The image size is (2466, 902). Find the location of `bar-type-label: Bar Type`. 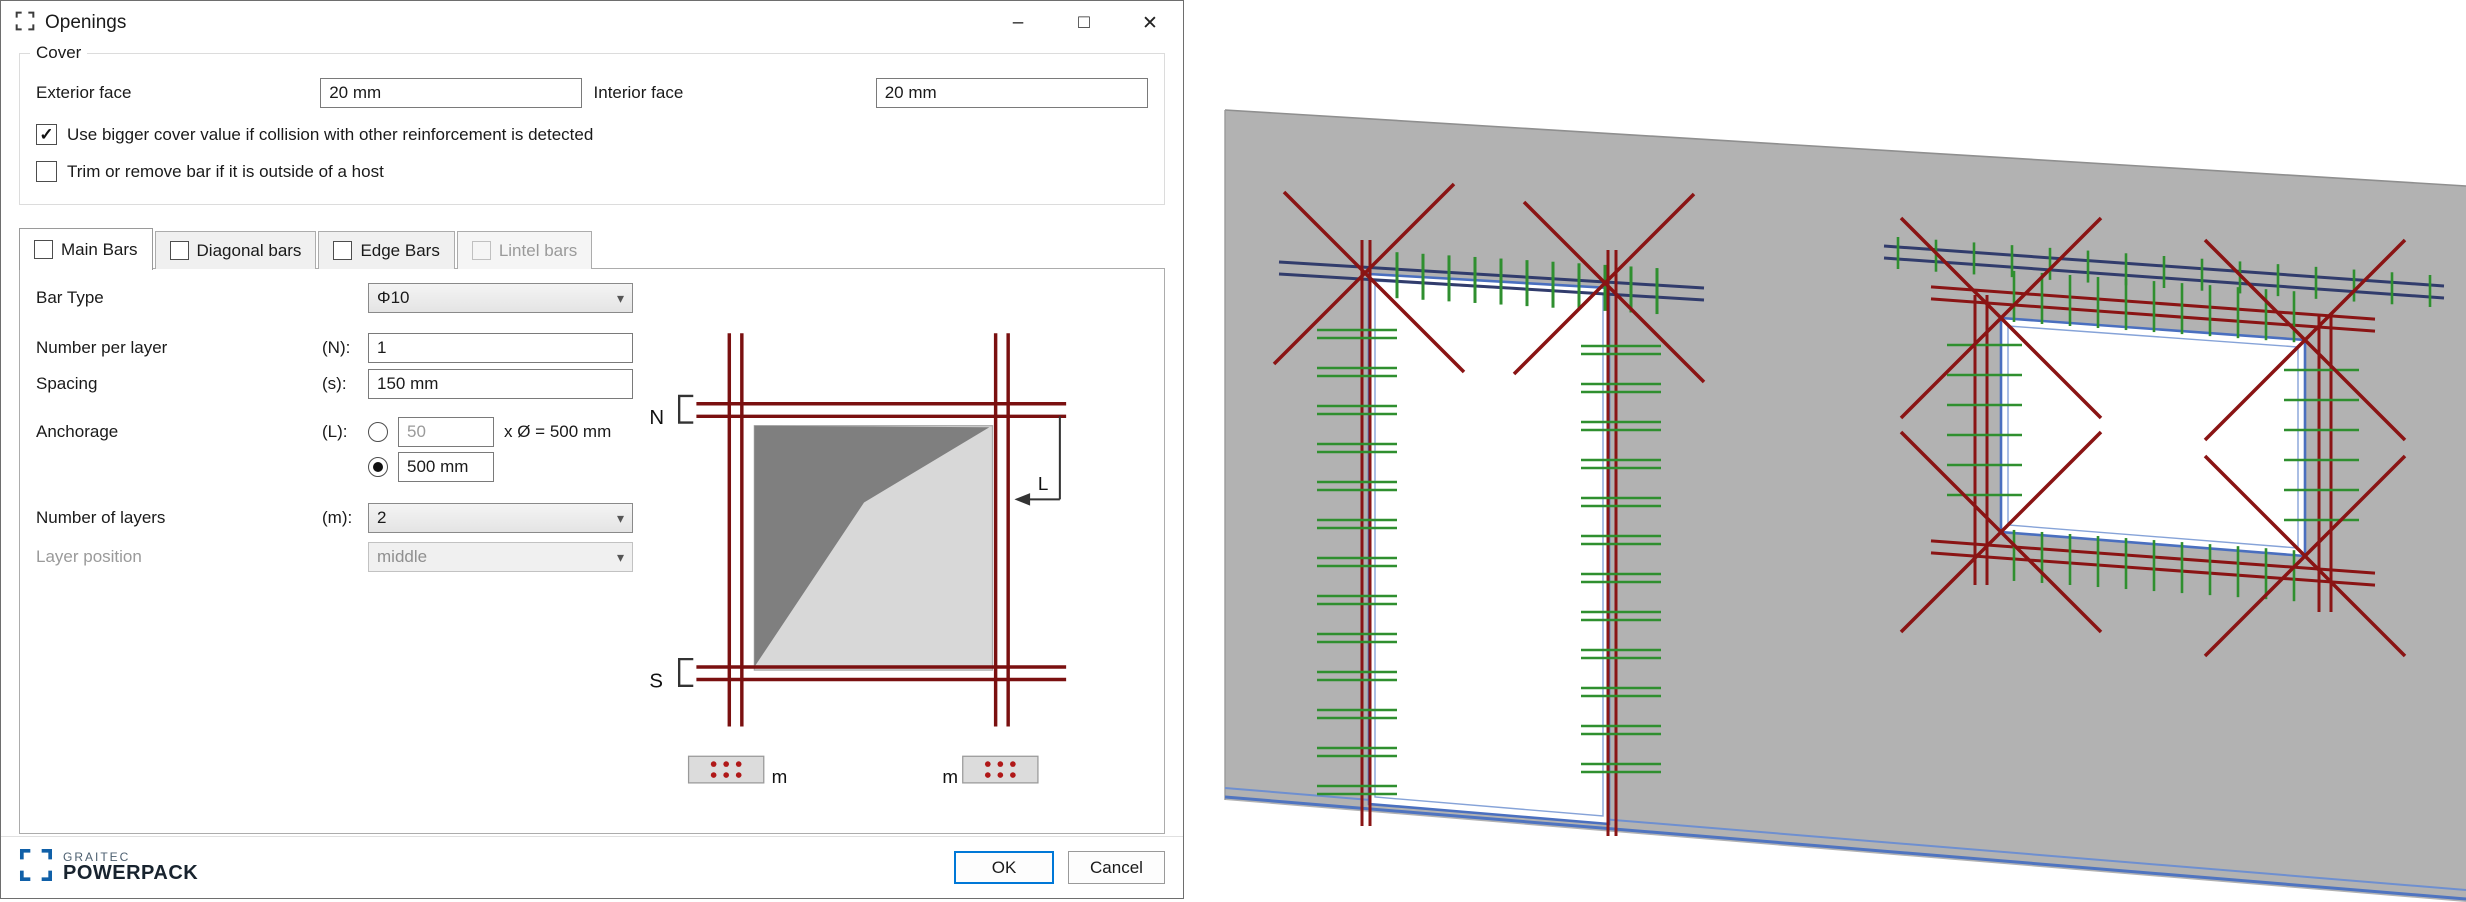

bar-type-label: Bar Type is located at coordinates (70, 297).